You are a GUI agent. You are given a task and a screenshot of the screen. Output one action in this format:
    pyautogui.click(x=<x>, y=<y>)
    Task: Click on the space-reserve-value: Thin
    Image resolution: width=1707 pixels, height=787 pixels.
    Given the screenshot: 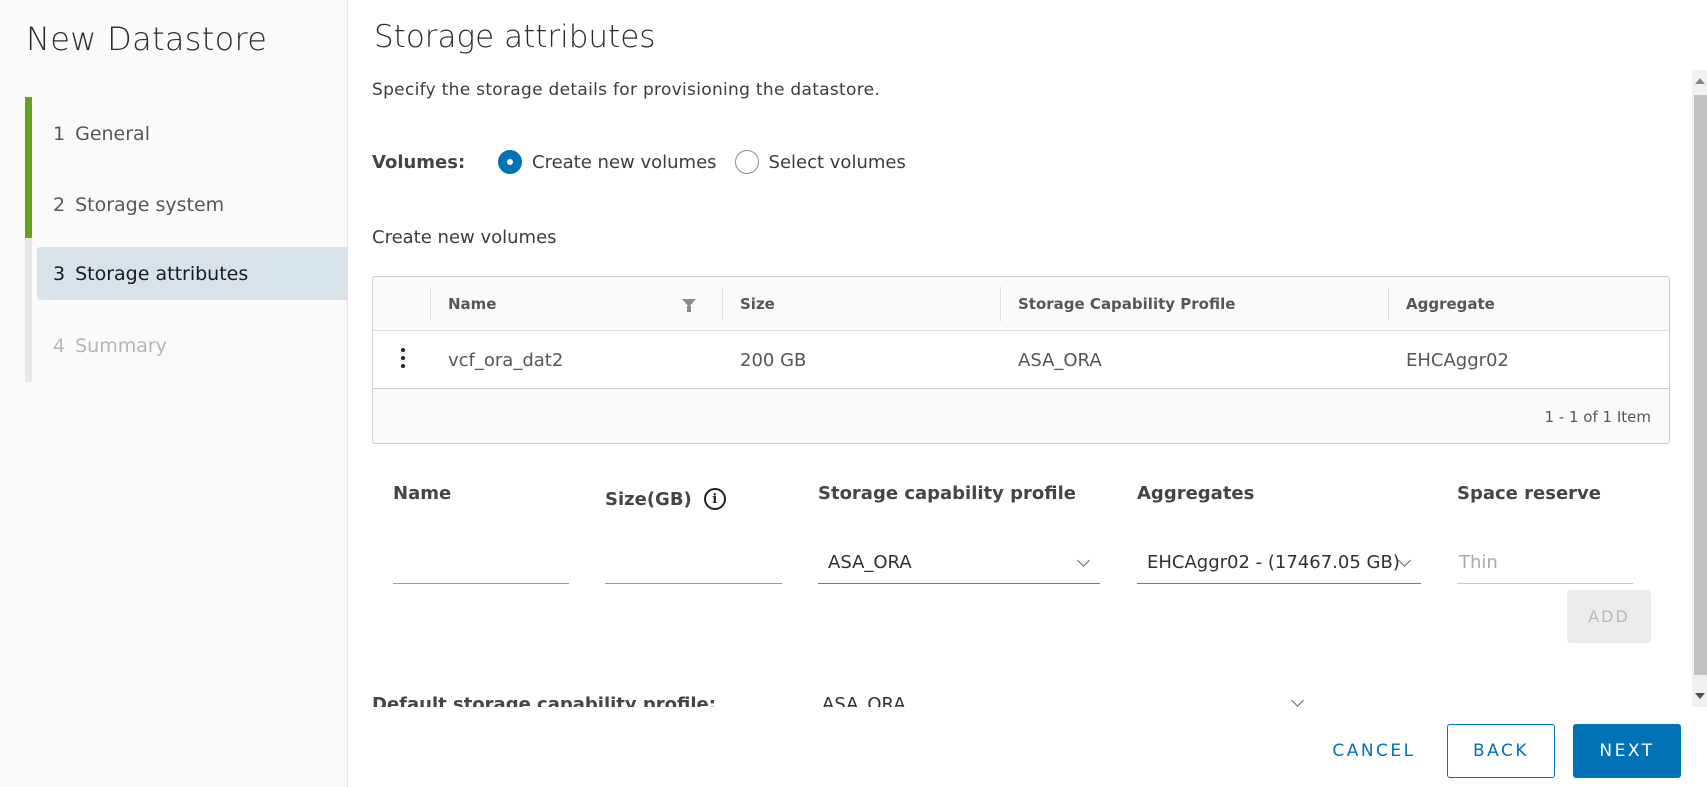 What is the action you would take?
    pyautogui.click(x=1478, y=562)
    